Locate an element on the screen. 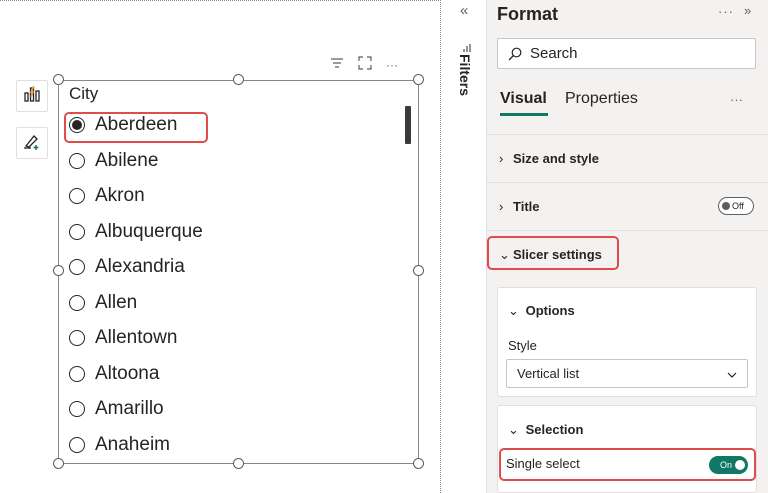 This screenshot has height=493, width=768. slicer-item: Amarillo is located at coordinates (116, 409).